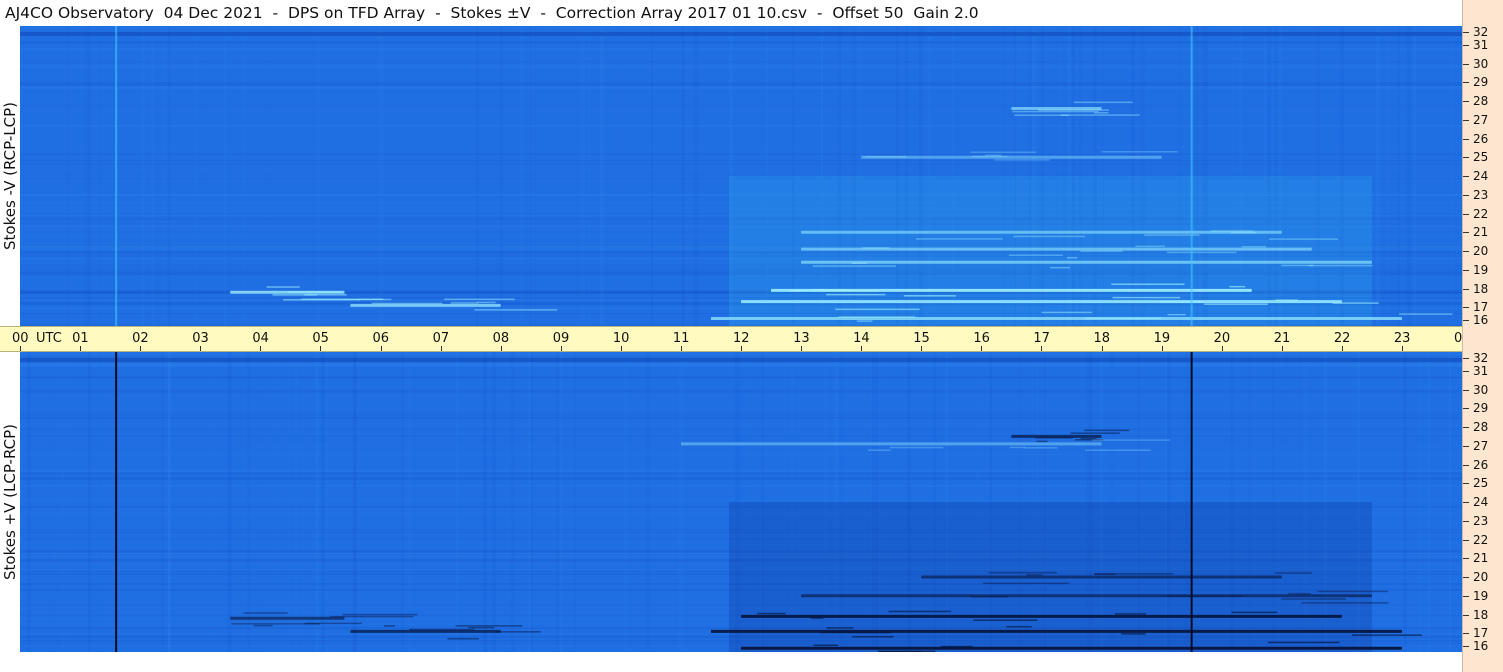 Image resolution: width=1503 pixels, height=672 pixels. What do you see at coordinates (200, 338) in the screenshot?
I see `time-tick-label: 03` at bounding box center [200, 338].